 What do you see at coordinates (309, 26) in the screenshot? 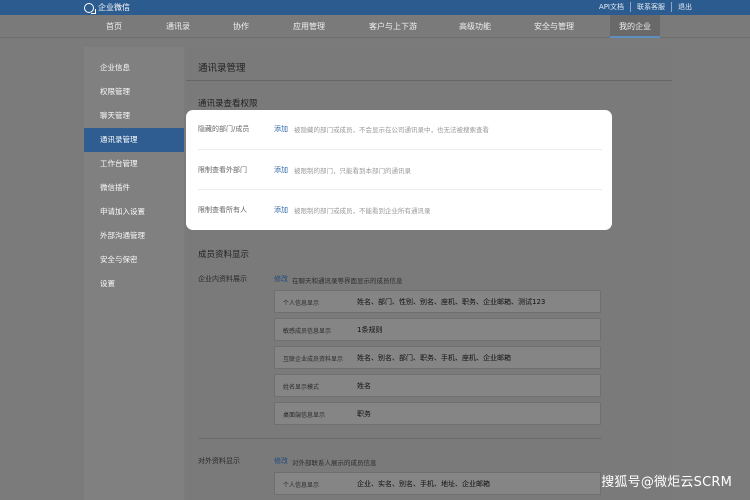
I see `nav-app-management: 应用管理` at bounding box center [309, 26].